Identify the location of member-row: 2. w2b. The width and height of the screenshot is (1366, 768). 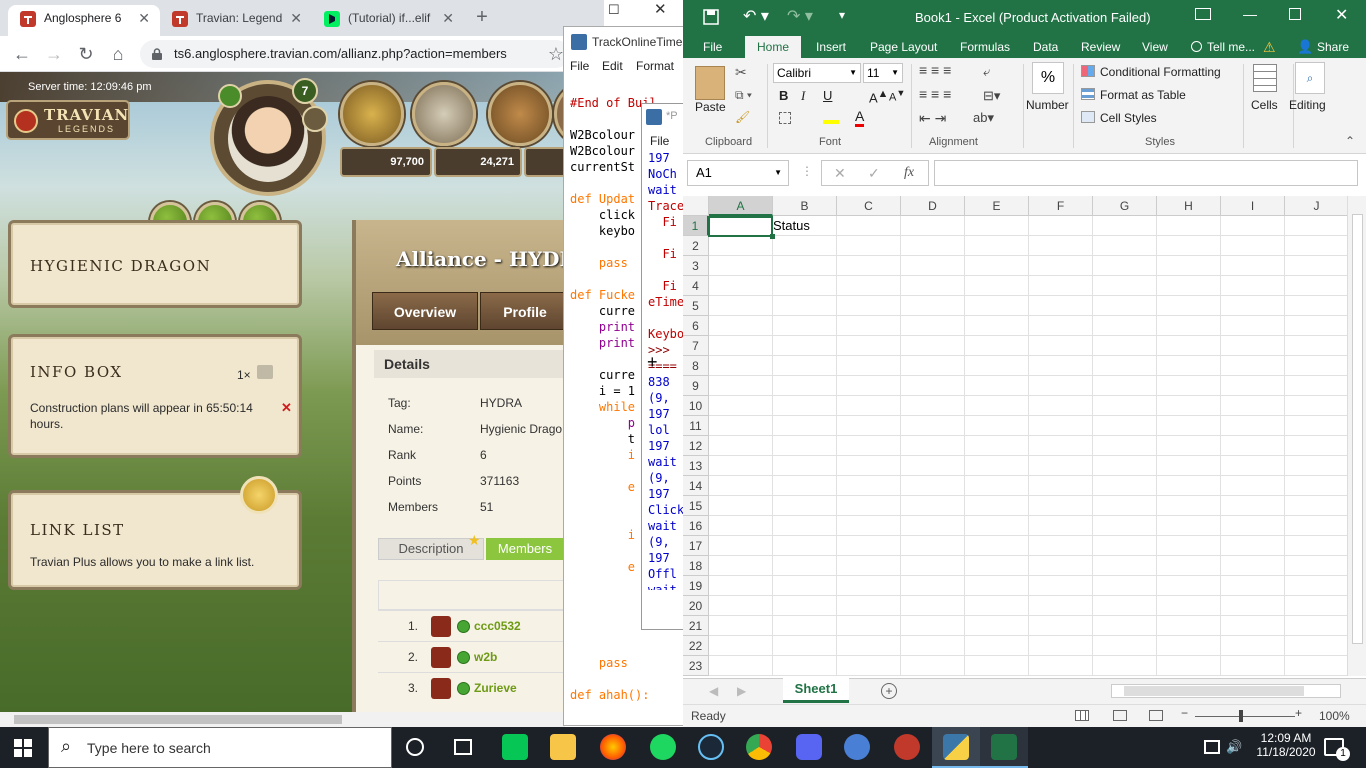
(471, 656).